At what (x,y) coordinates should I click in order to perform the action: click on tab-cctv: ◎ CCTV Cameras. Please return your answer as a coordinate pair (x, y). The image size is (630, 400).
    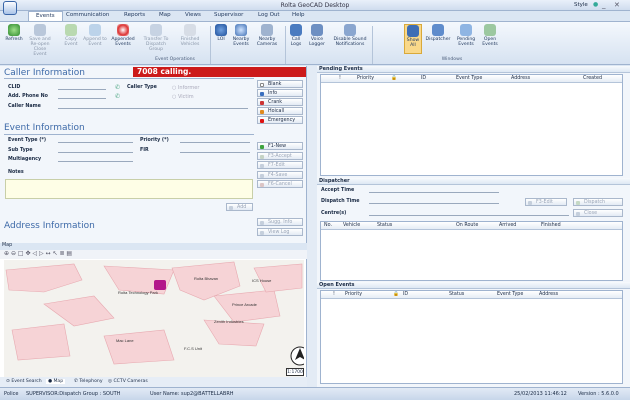
    Looking at the image, I should click on (128, 381).